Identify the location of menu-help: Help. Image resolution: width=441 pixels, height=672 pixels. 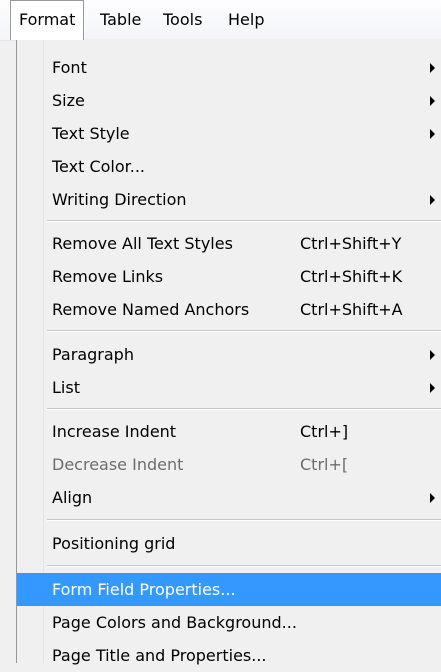
(246, 20).